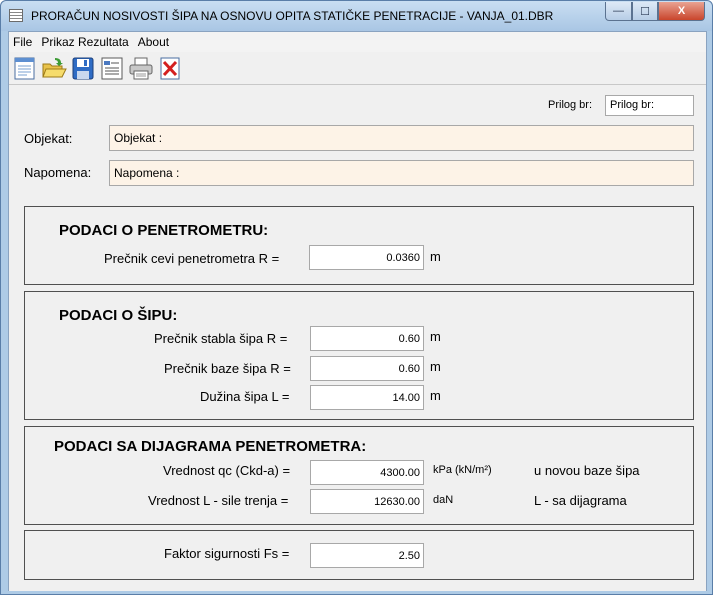 This screenshot has height=595, width=713. Describe the element at coordinates (681, 11) in the screenshot. I see `close-button: X` at that location.